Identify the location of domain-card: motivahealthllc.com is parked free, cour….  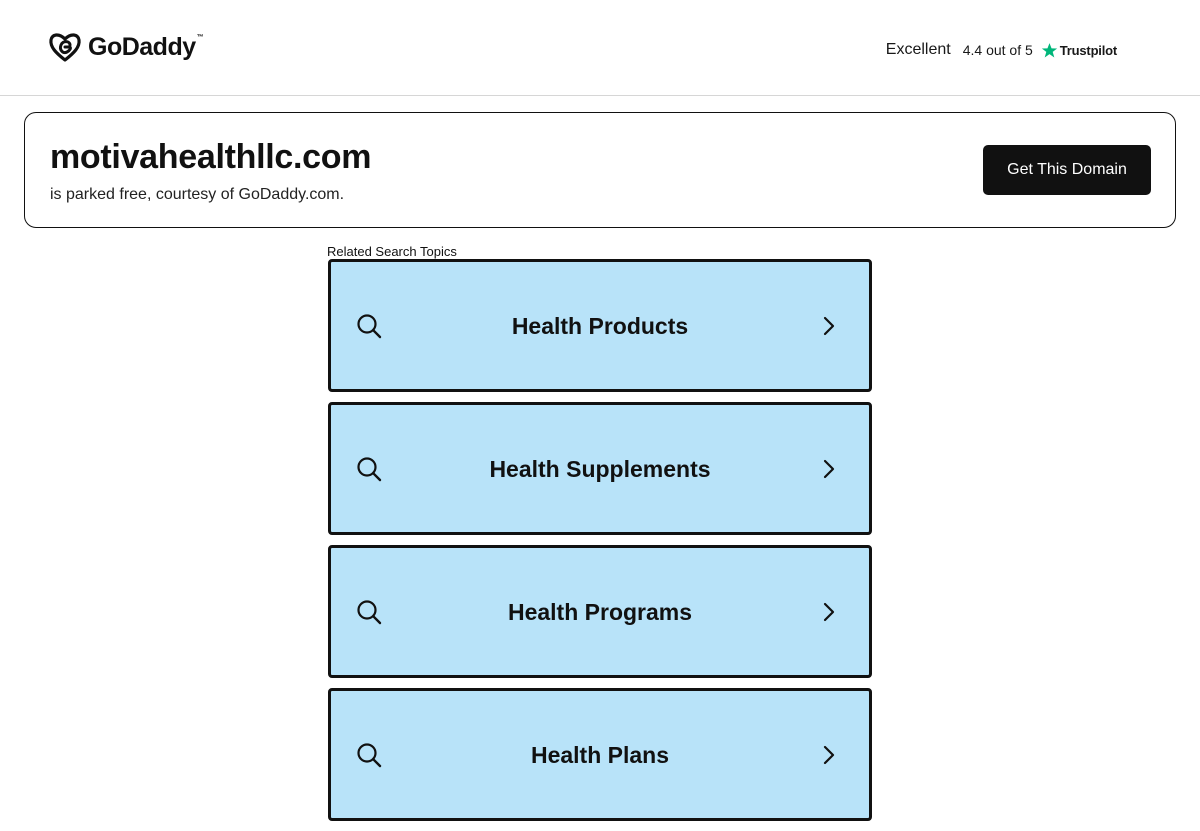
(600, 170).